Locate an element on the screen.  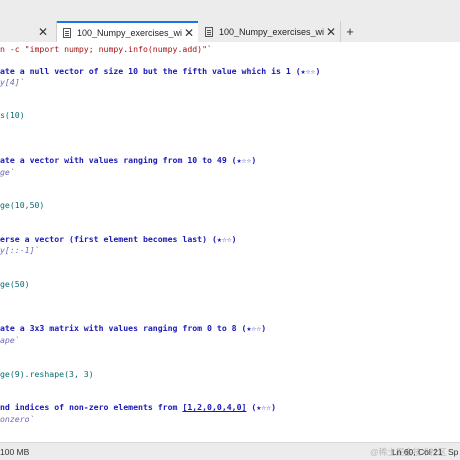
editor-line: onzero` is located at coordinates (17, 419).